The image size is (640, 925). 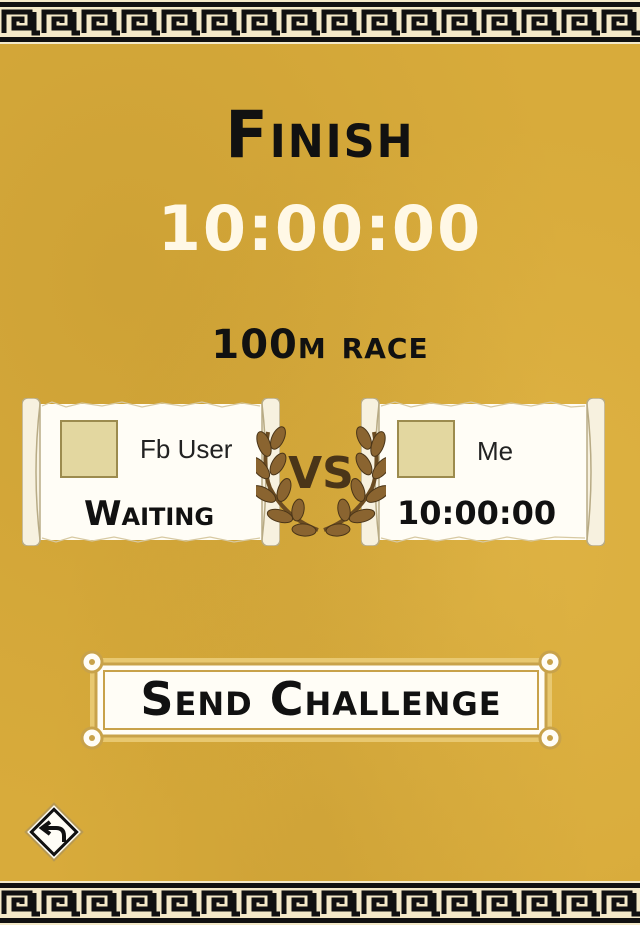 What do you see at coordinates (151, 472) in the screenshot?
I see `opponent-card: Fb User Waiting` at bounding box center [151, 472].